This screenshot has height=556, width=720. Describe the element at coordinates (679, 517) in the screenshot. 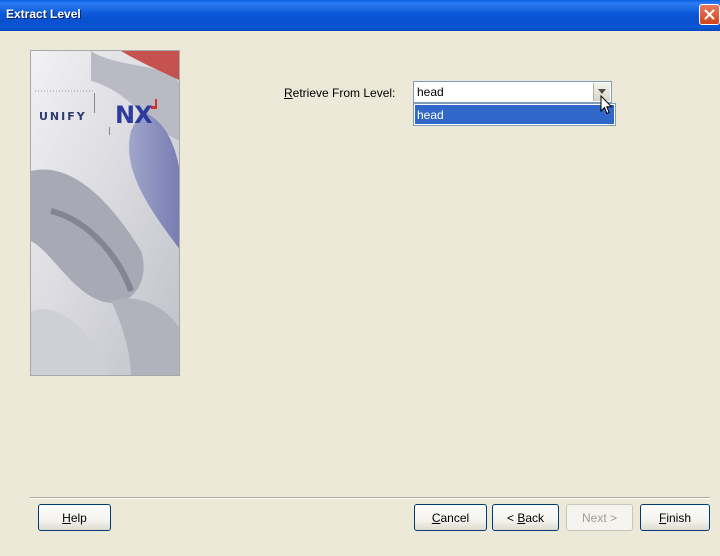

I see `finish-text: inish` at that location.